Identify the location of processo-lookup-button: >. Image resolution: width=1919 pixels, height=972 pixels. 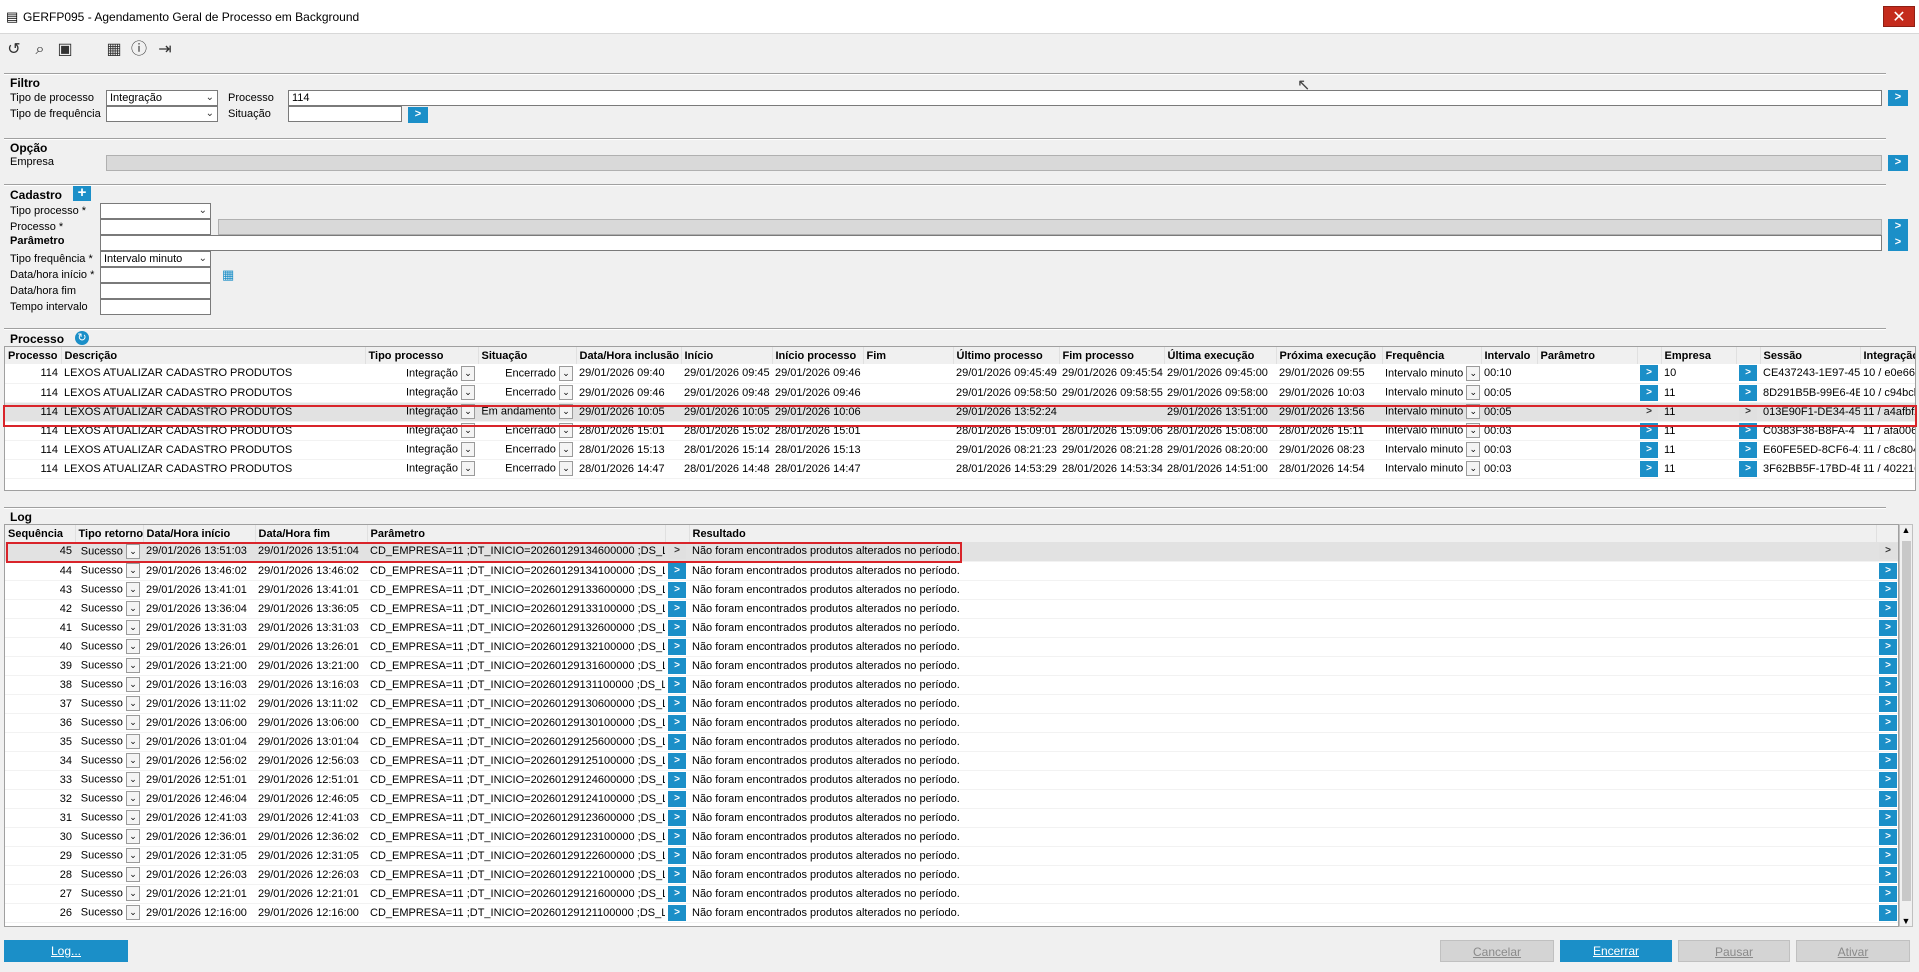
(1898, 98).